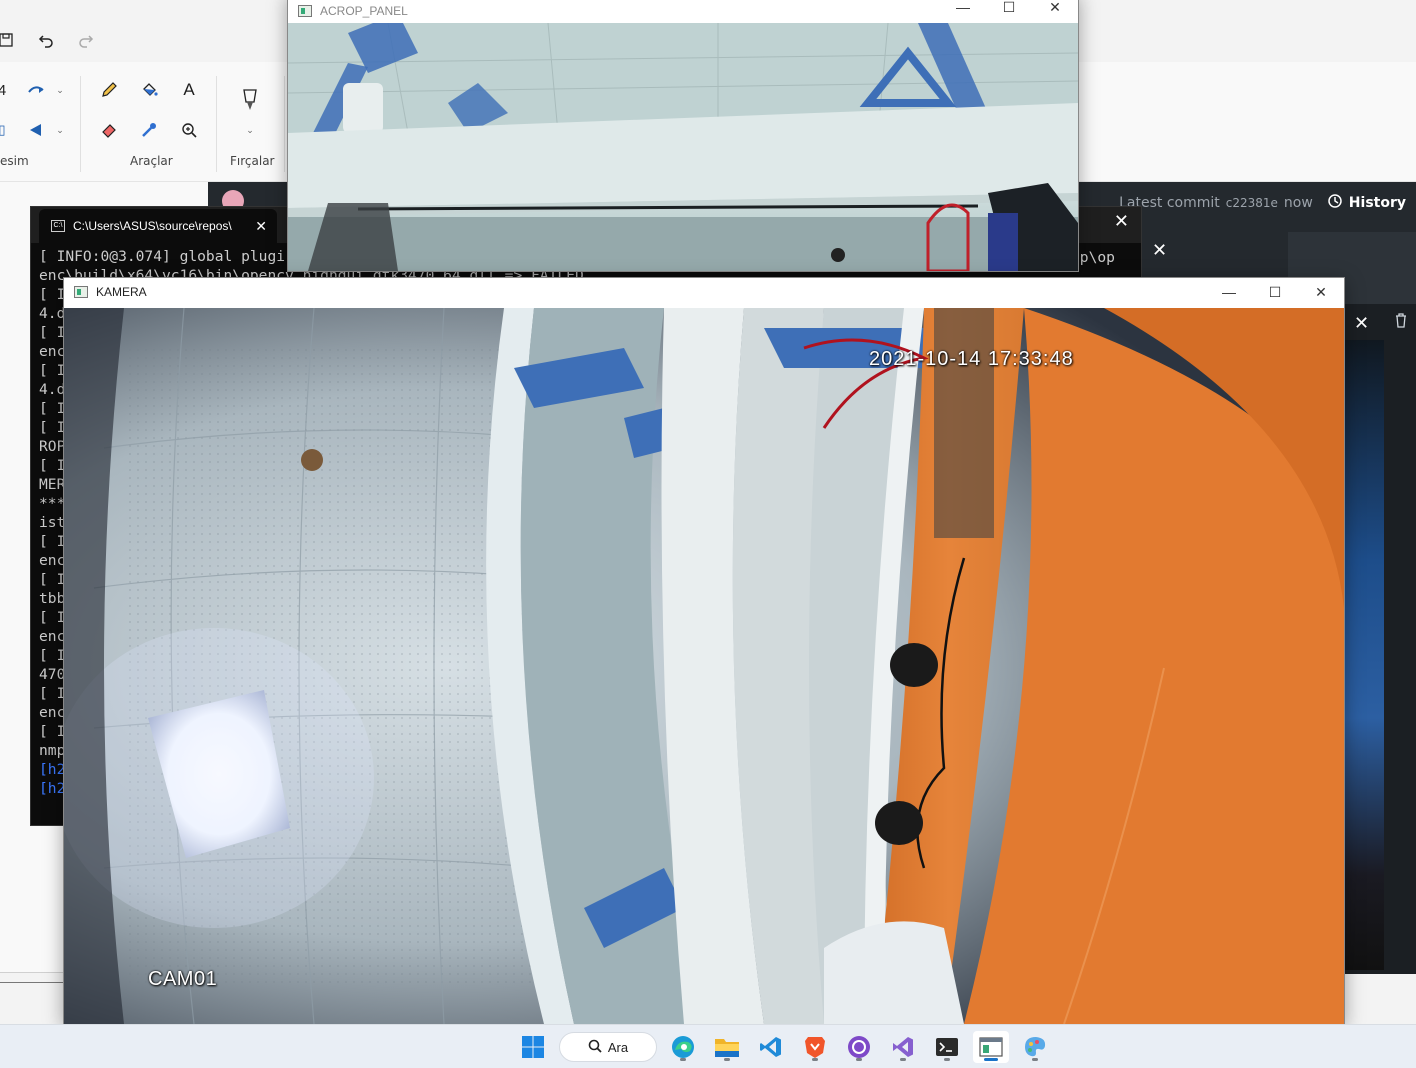 Image resolution: width=1416 pixels, height=1068 pixels. I want to click on visual-studio-icon, so click(903, 1047).